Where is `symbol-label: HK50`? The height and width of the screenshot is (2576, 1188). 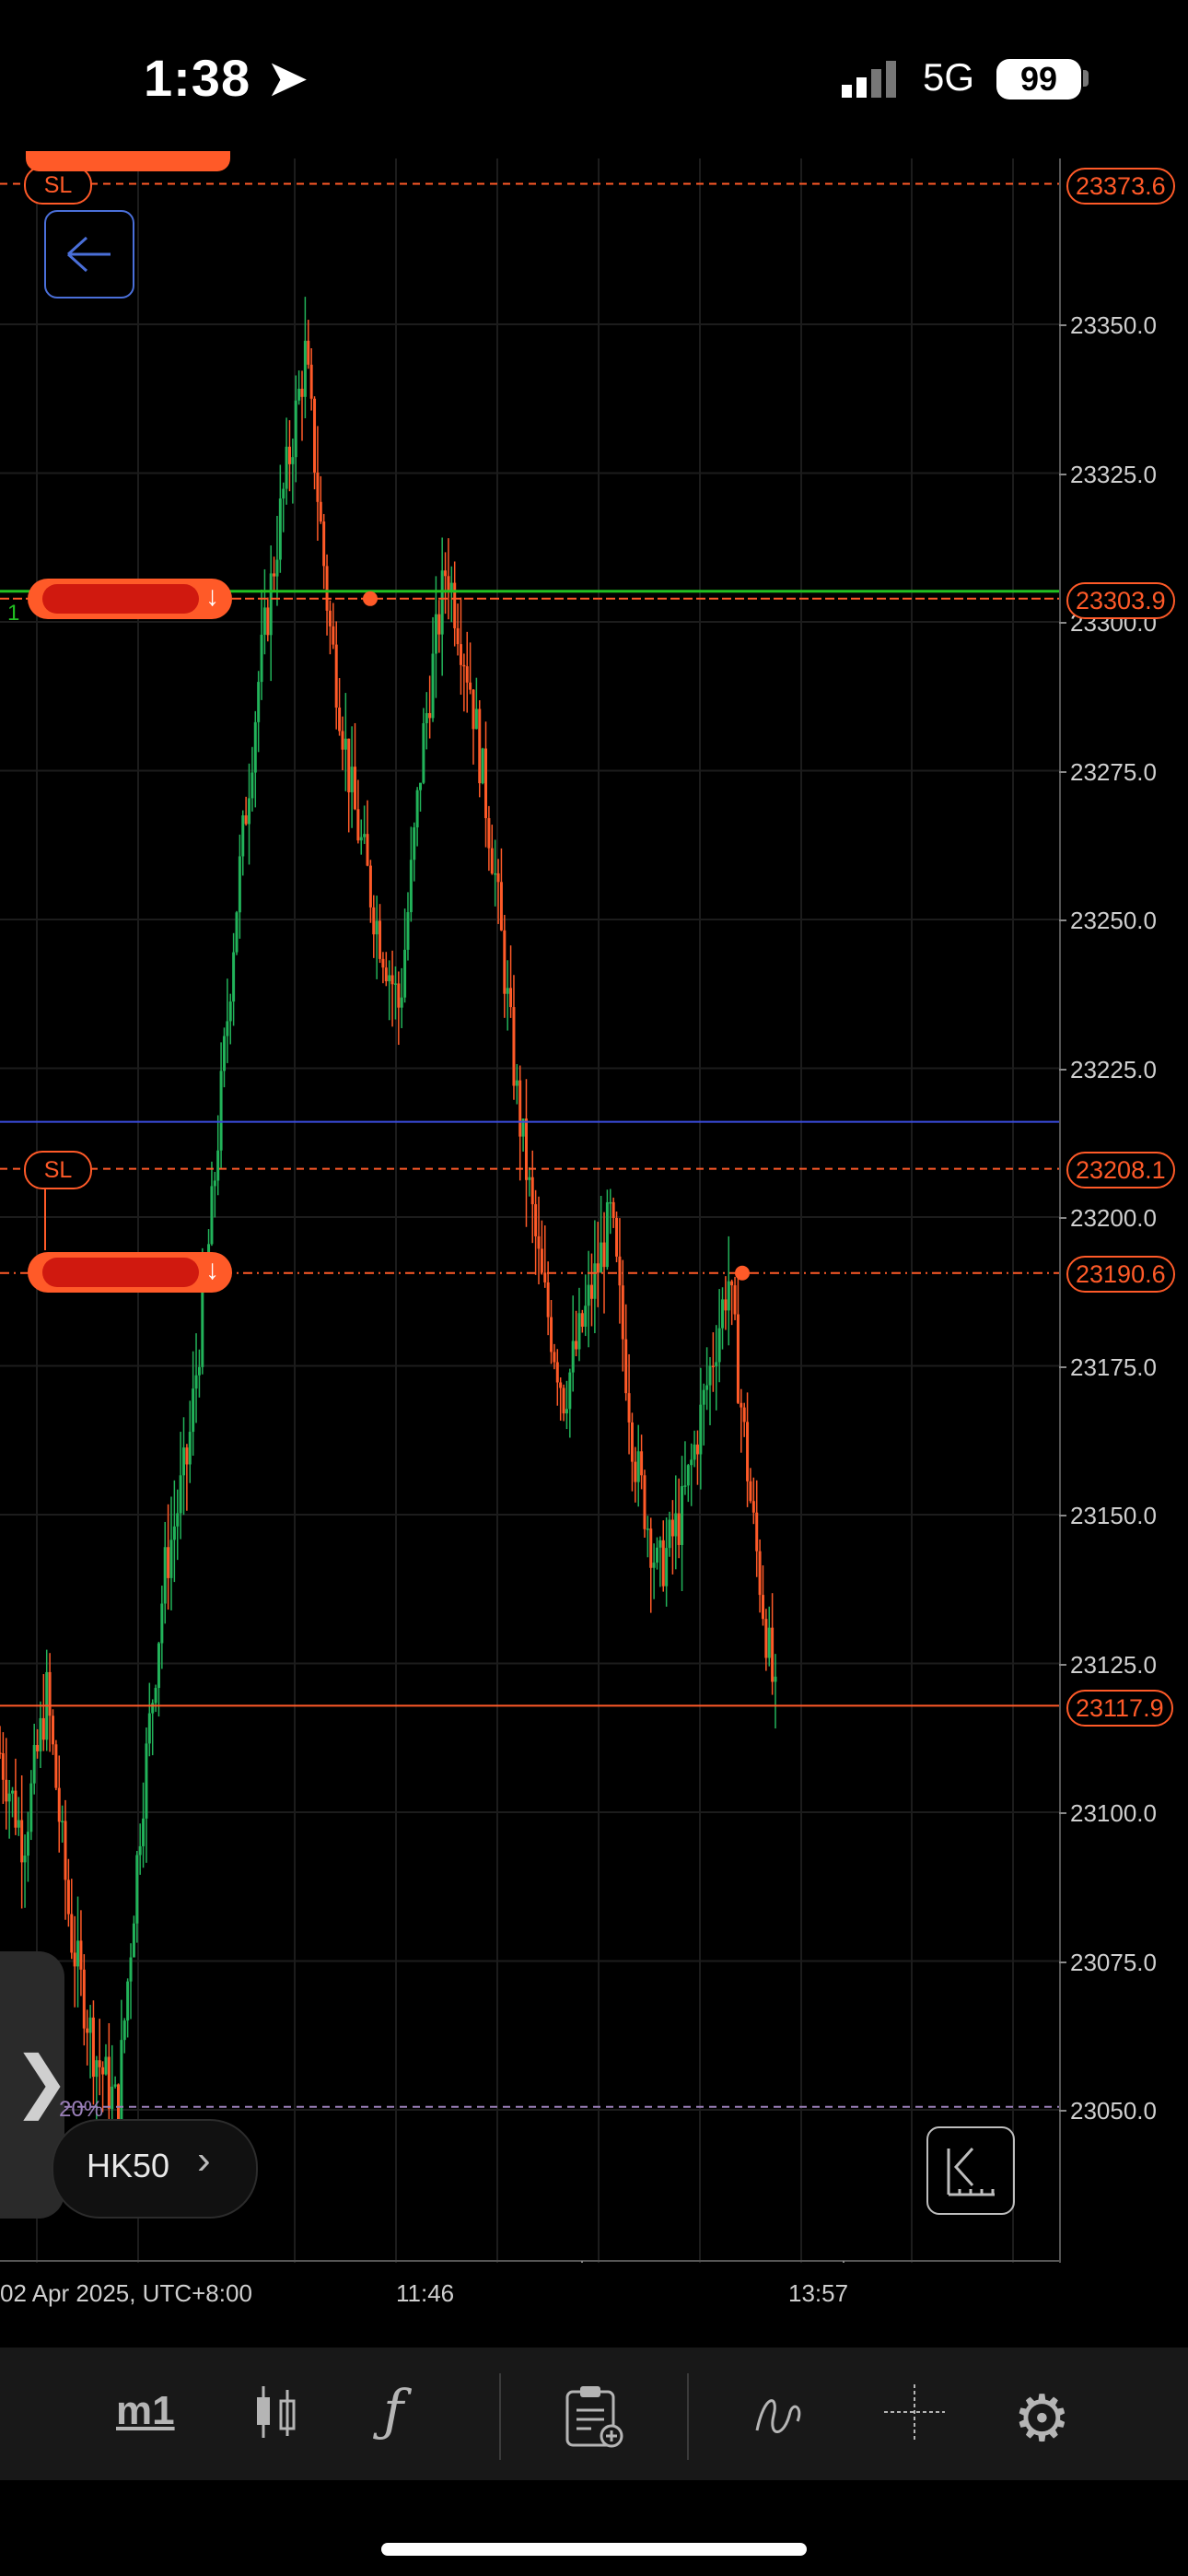
symbol-label: HK50 is located at coordinates (128, 2165).